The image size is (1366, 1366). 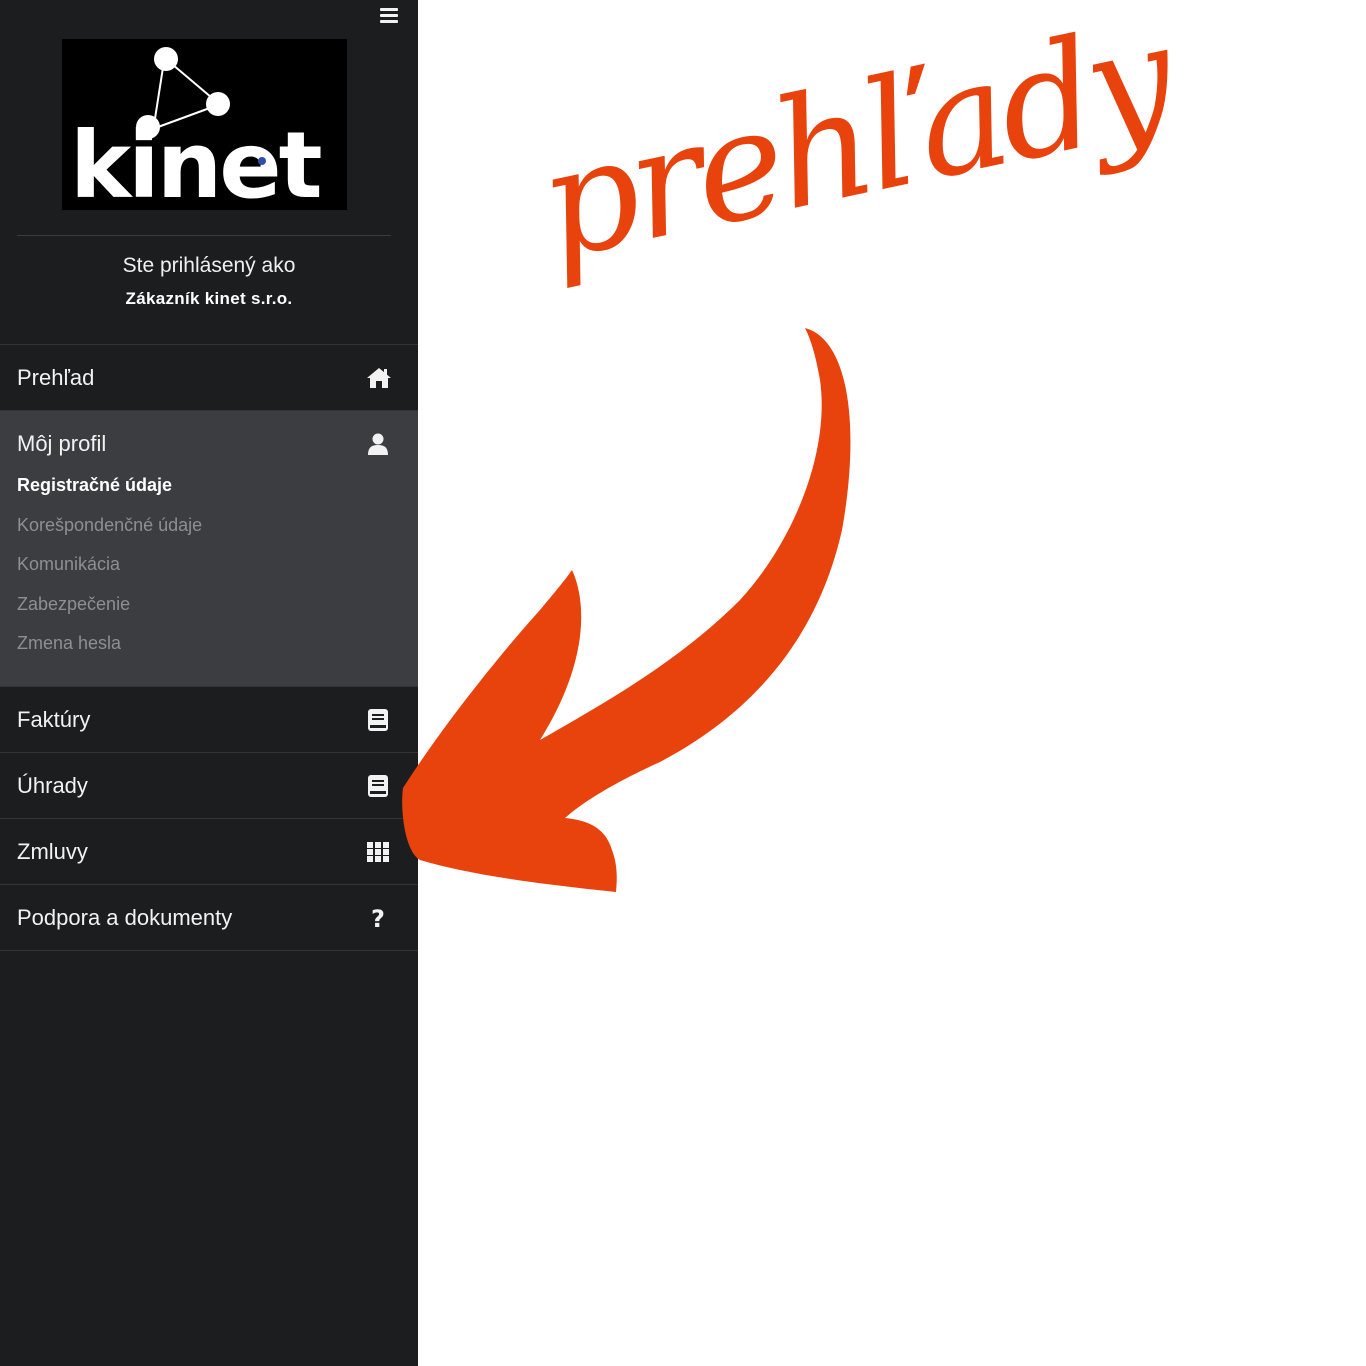 What do you see at coordinates (109, 525) in the screenshot?
I see `submenu-korespondencne-udaje: Korešpondenčné údaje` at bounding box center [109, 525].